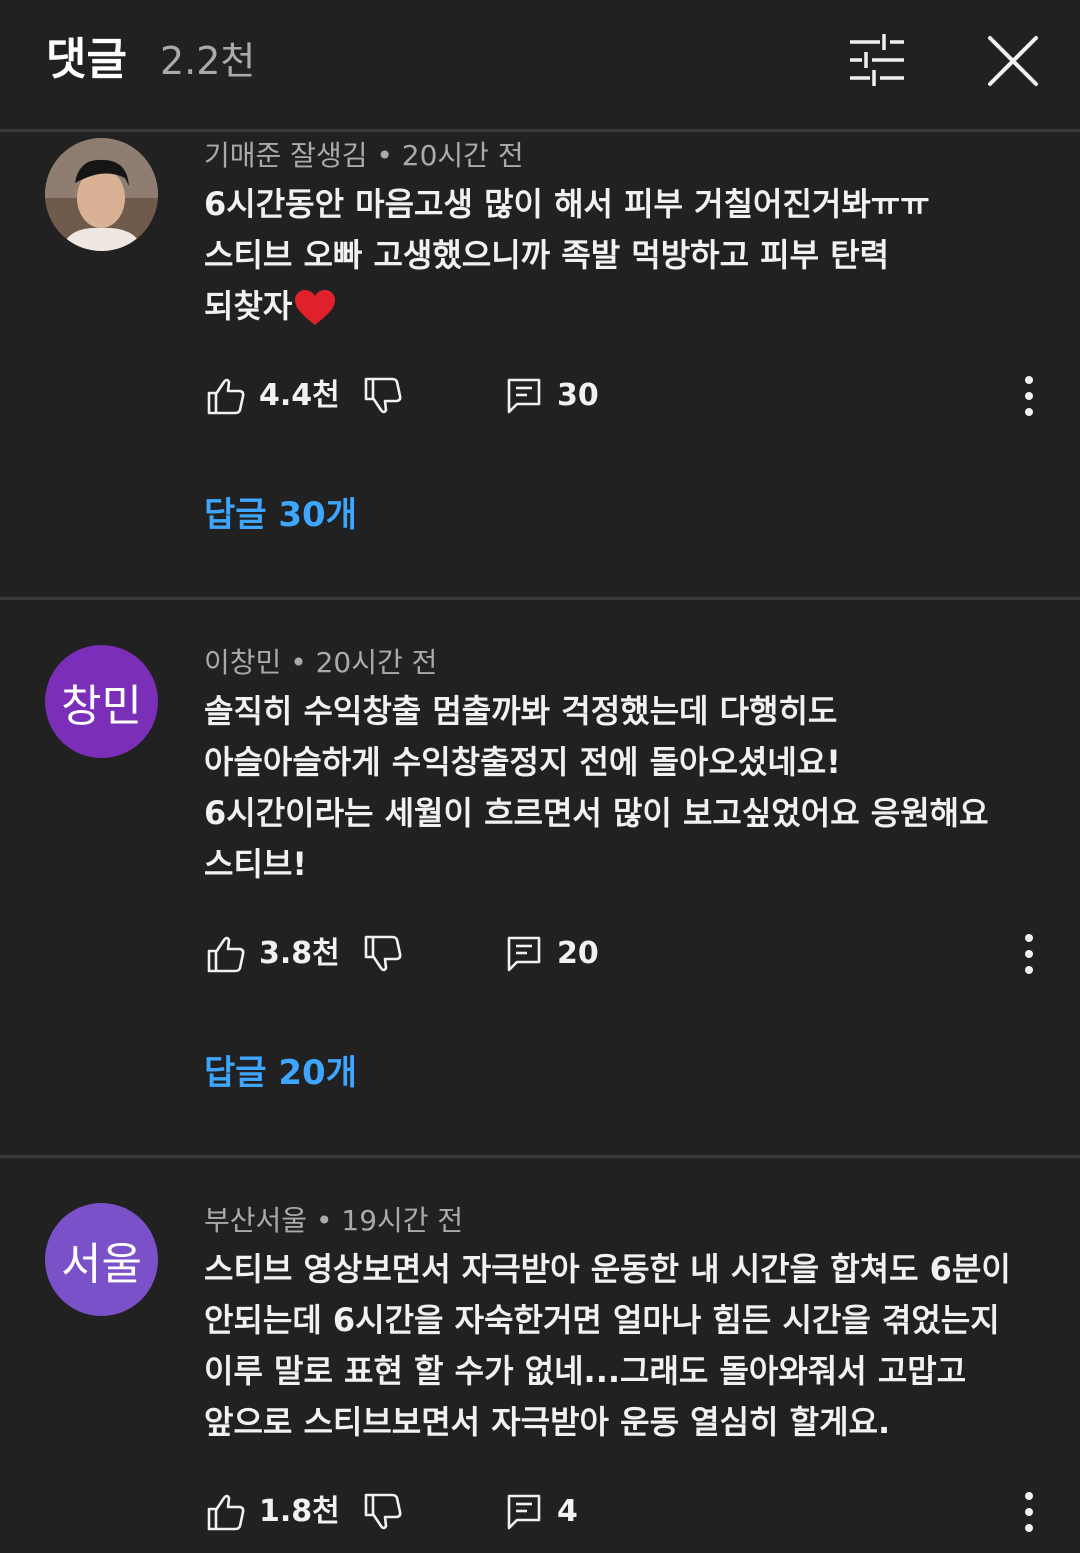  I want to click on view-replies-link: 답글 20개, so click(280, 1073).